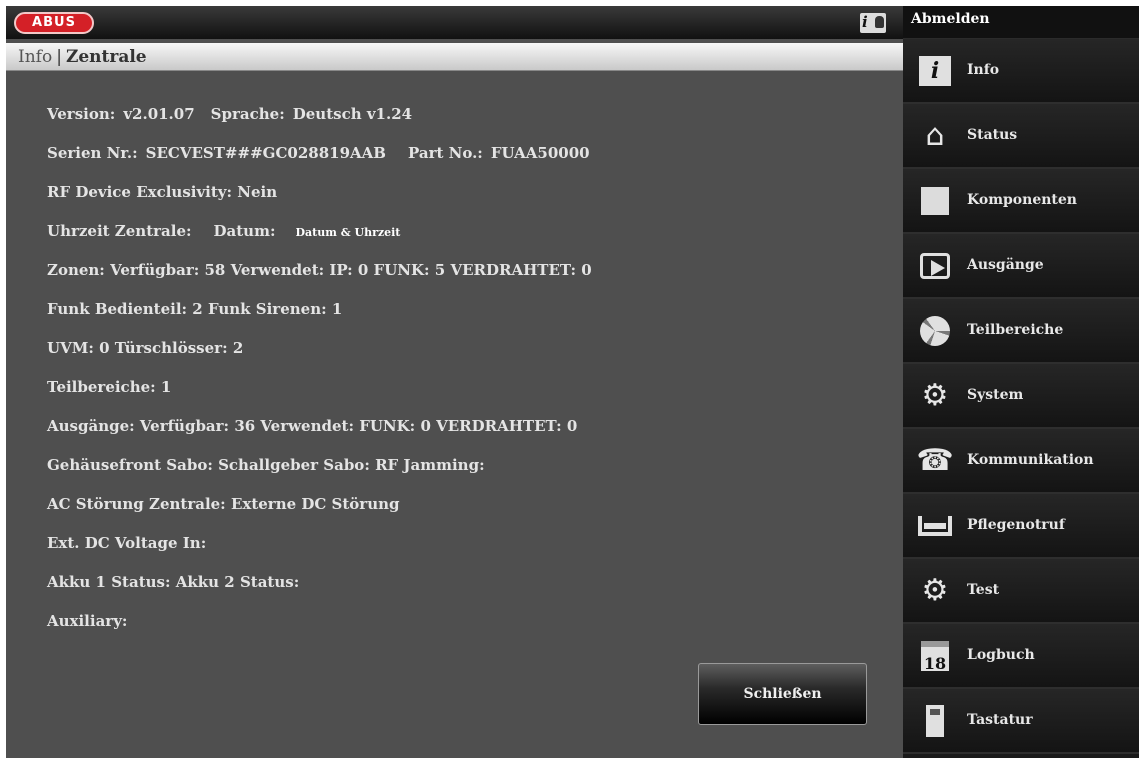  Describe the element at coordinates (935, 526) in the screenshot. I see `bed-icon` at that location.